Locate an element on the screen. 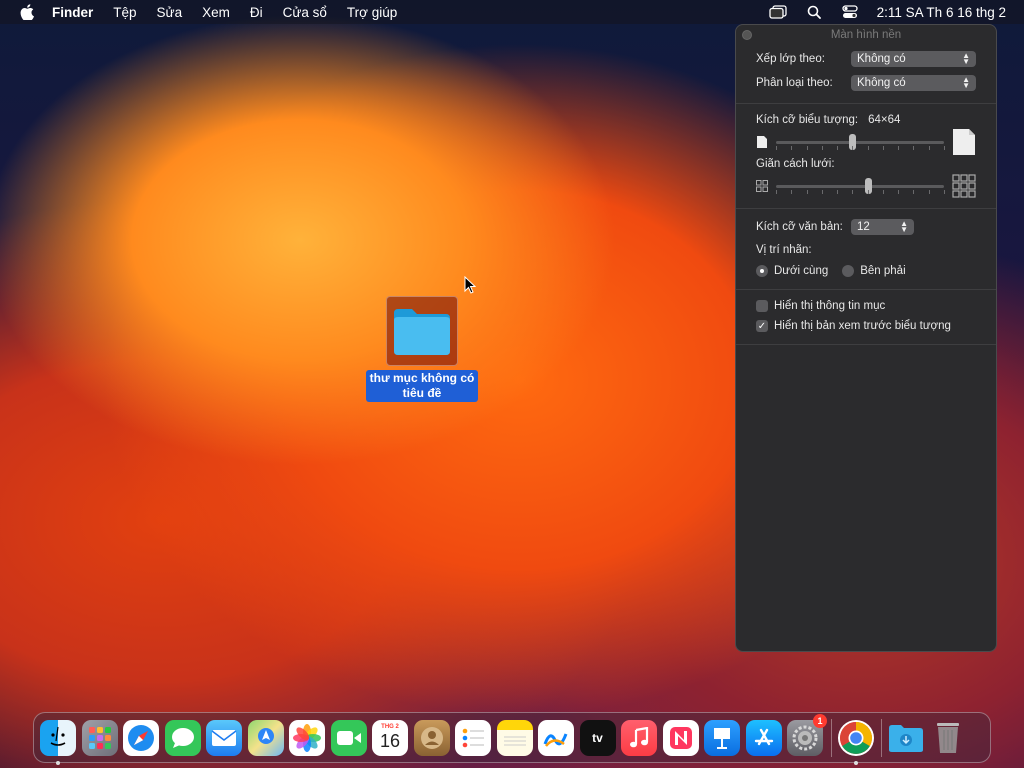 This screenshot has height=768, width=1024. label-position-label: Vị trí nhãn: is located at coordinates (784, 250).